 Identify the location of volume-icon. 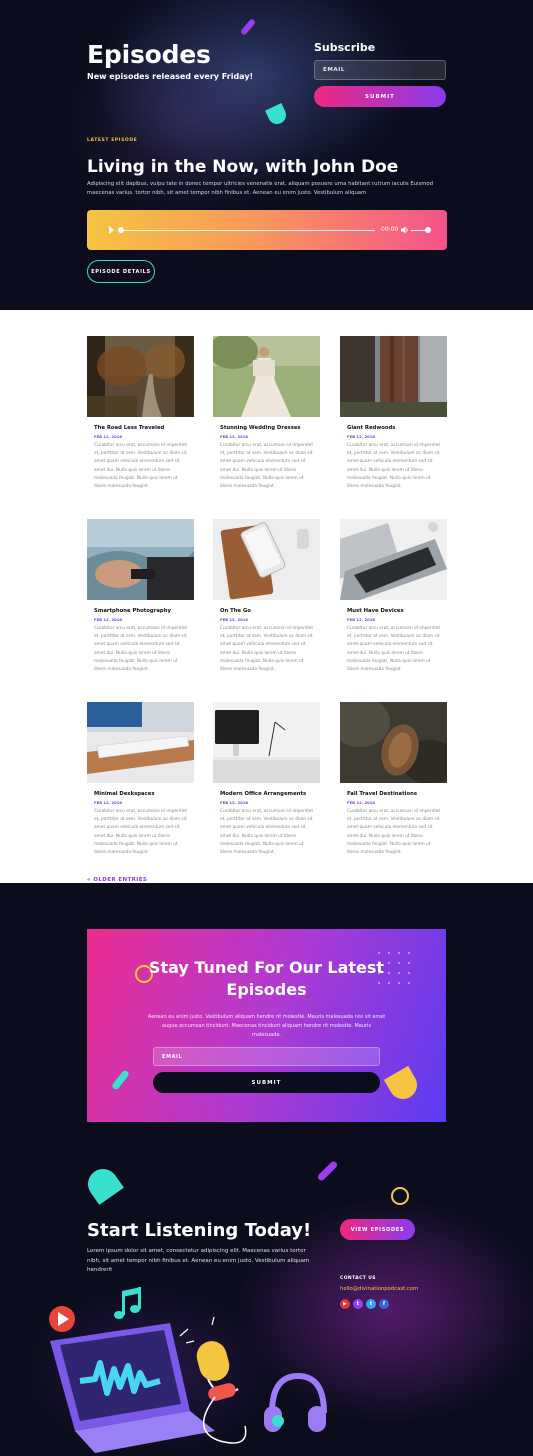
(405, 230).